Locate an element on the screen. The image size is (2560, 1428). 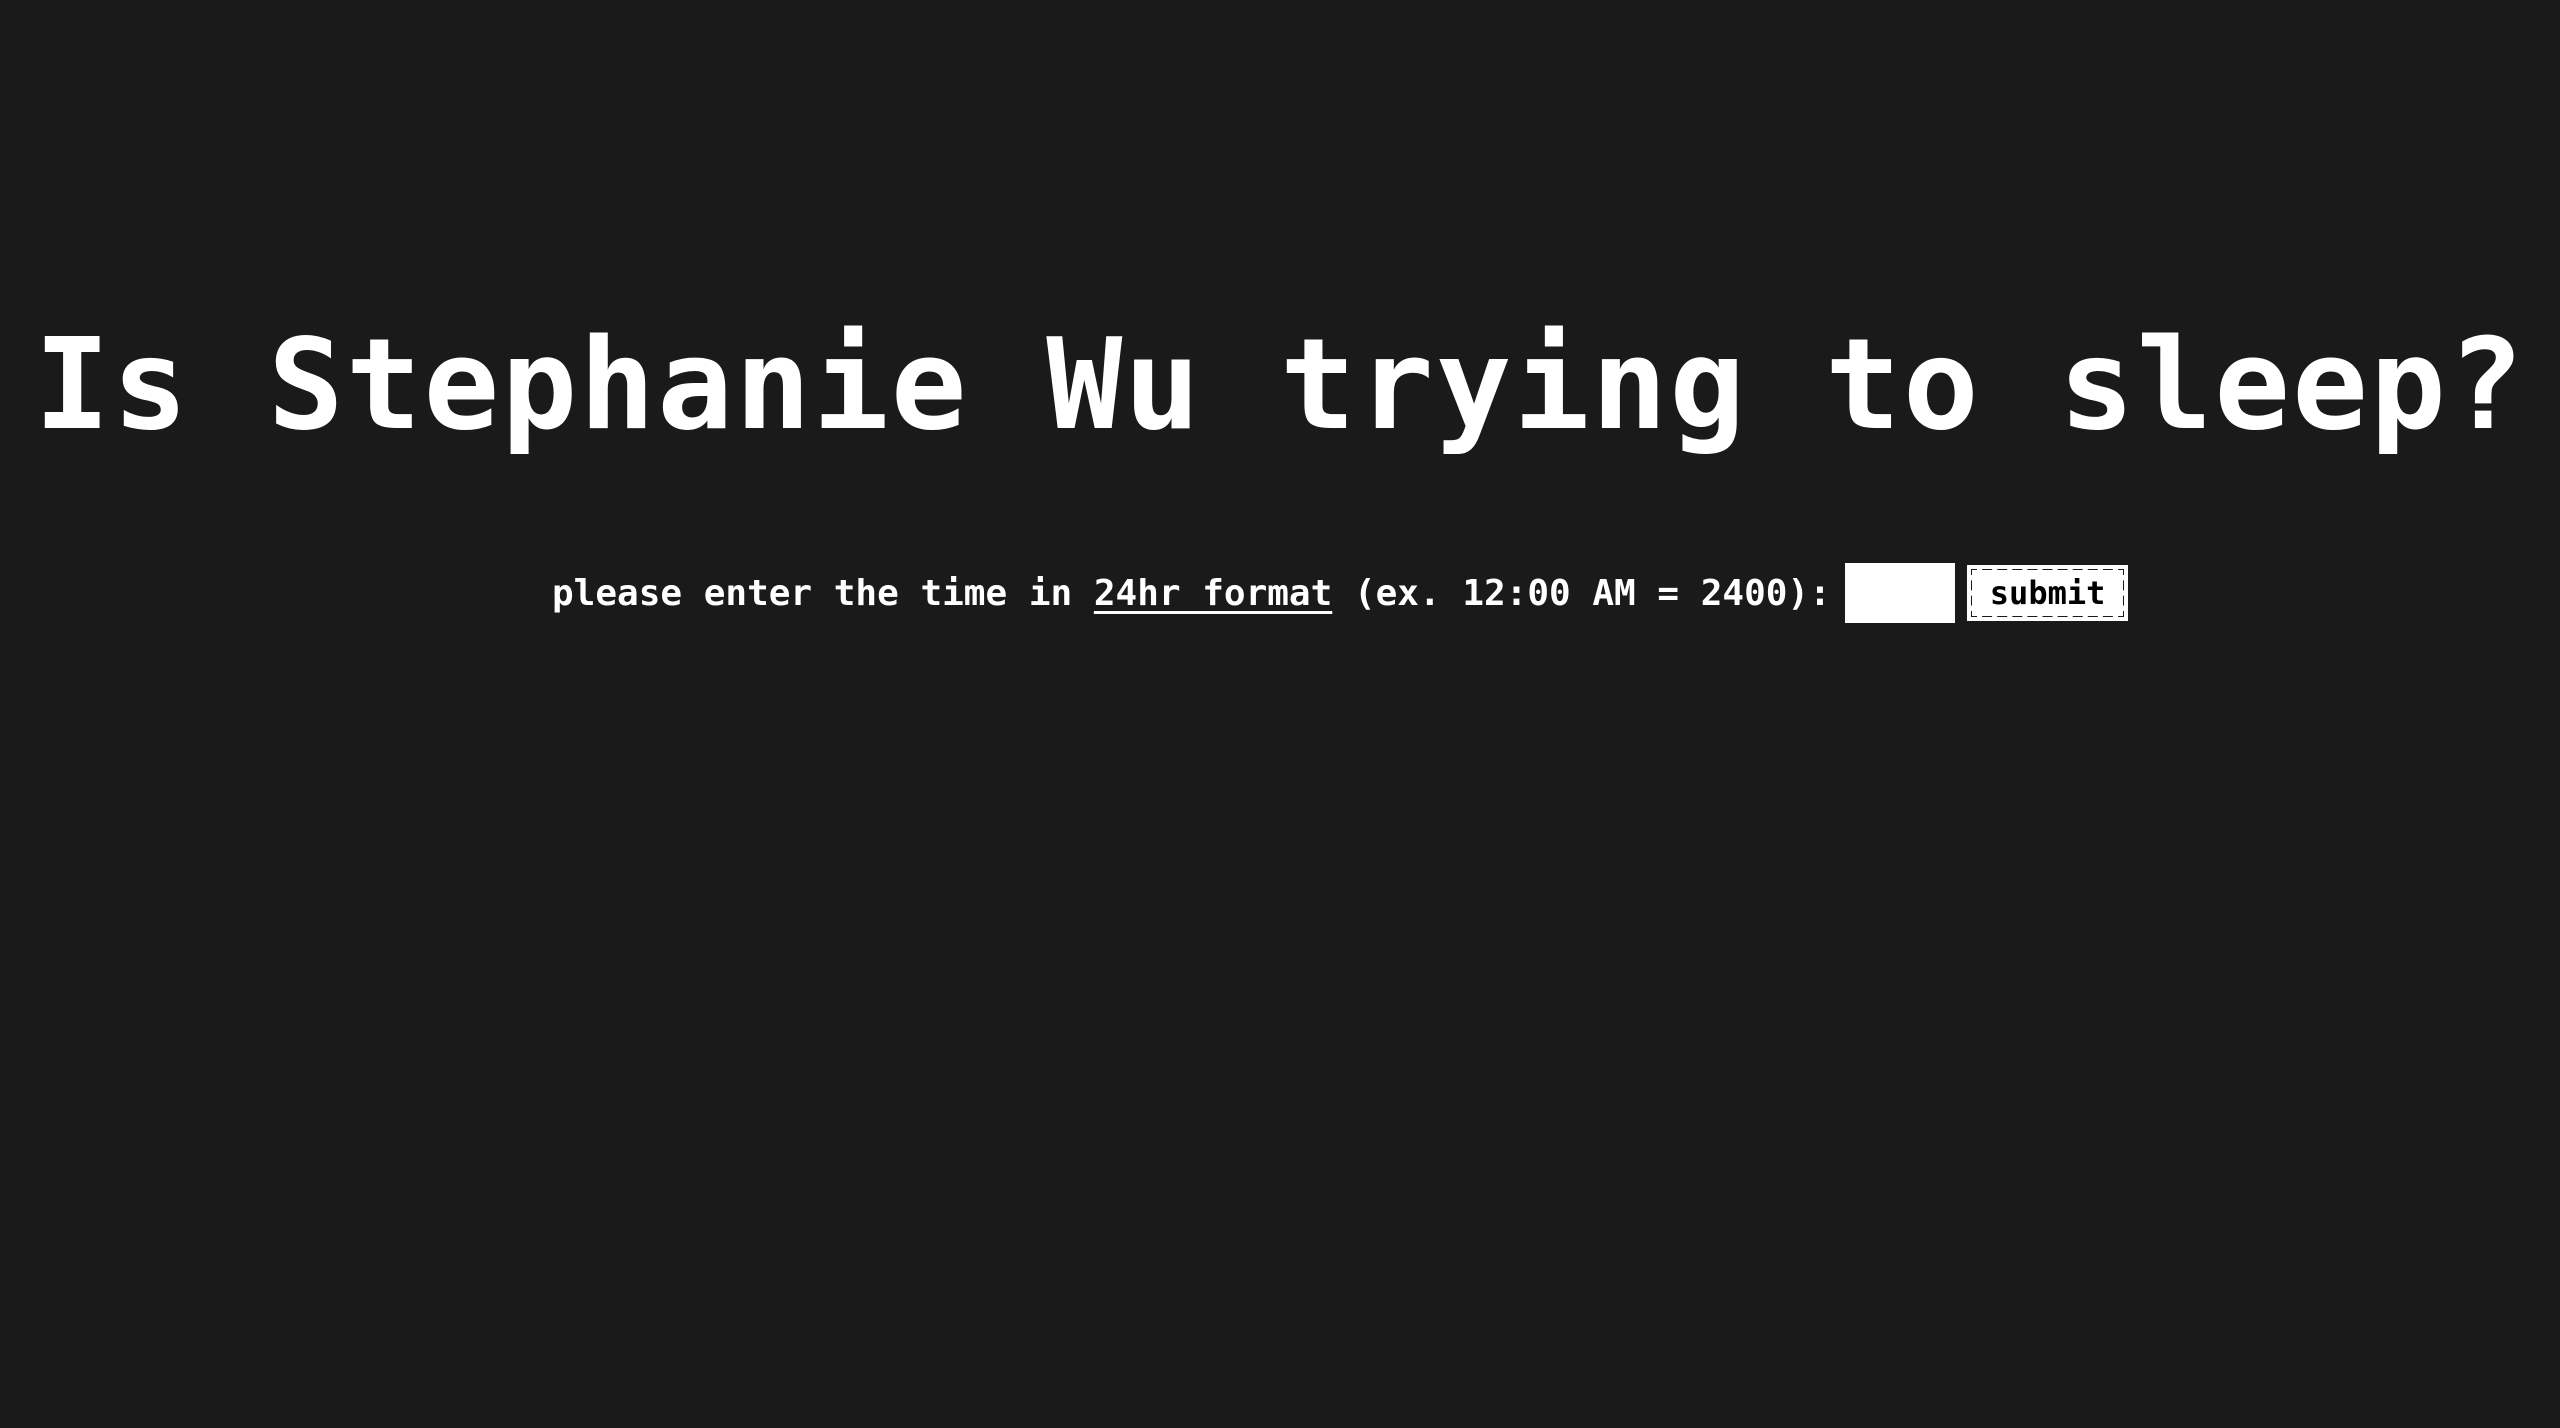
prompt-text-before: please enter the time in is located at coordinates (823, 593).